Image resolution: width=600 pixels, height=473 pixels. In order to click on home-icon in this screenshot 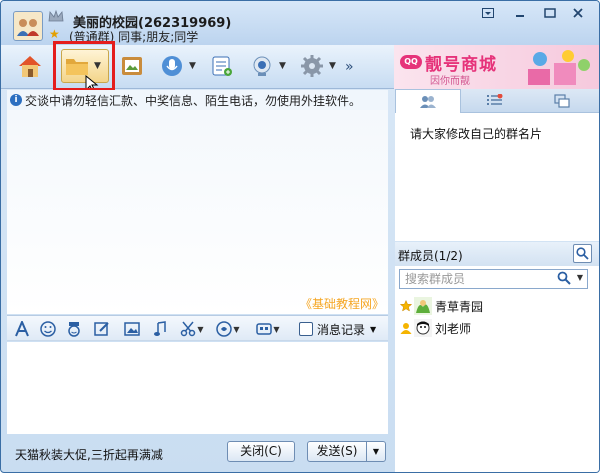, I will do `click(30, 66)`.